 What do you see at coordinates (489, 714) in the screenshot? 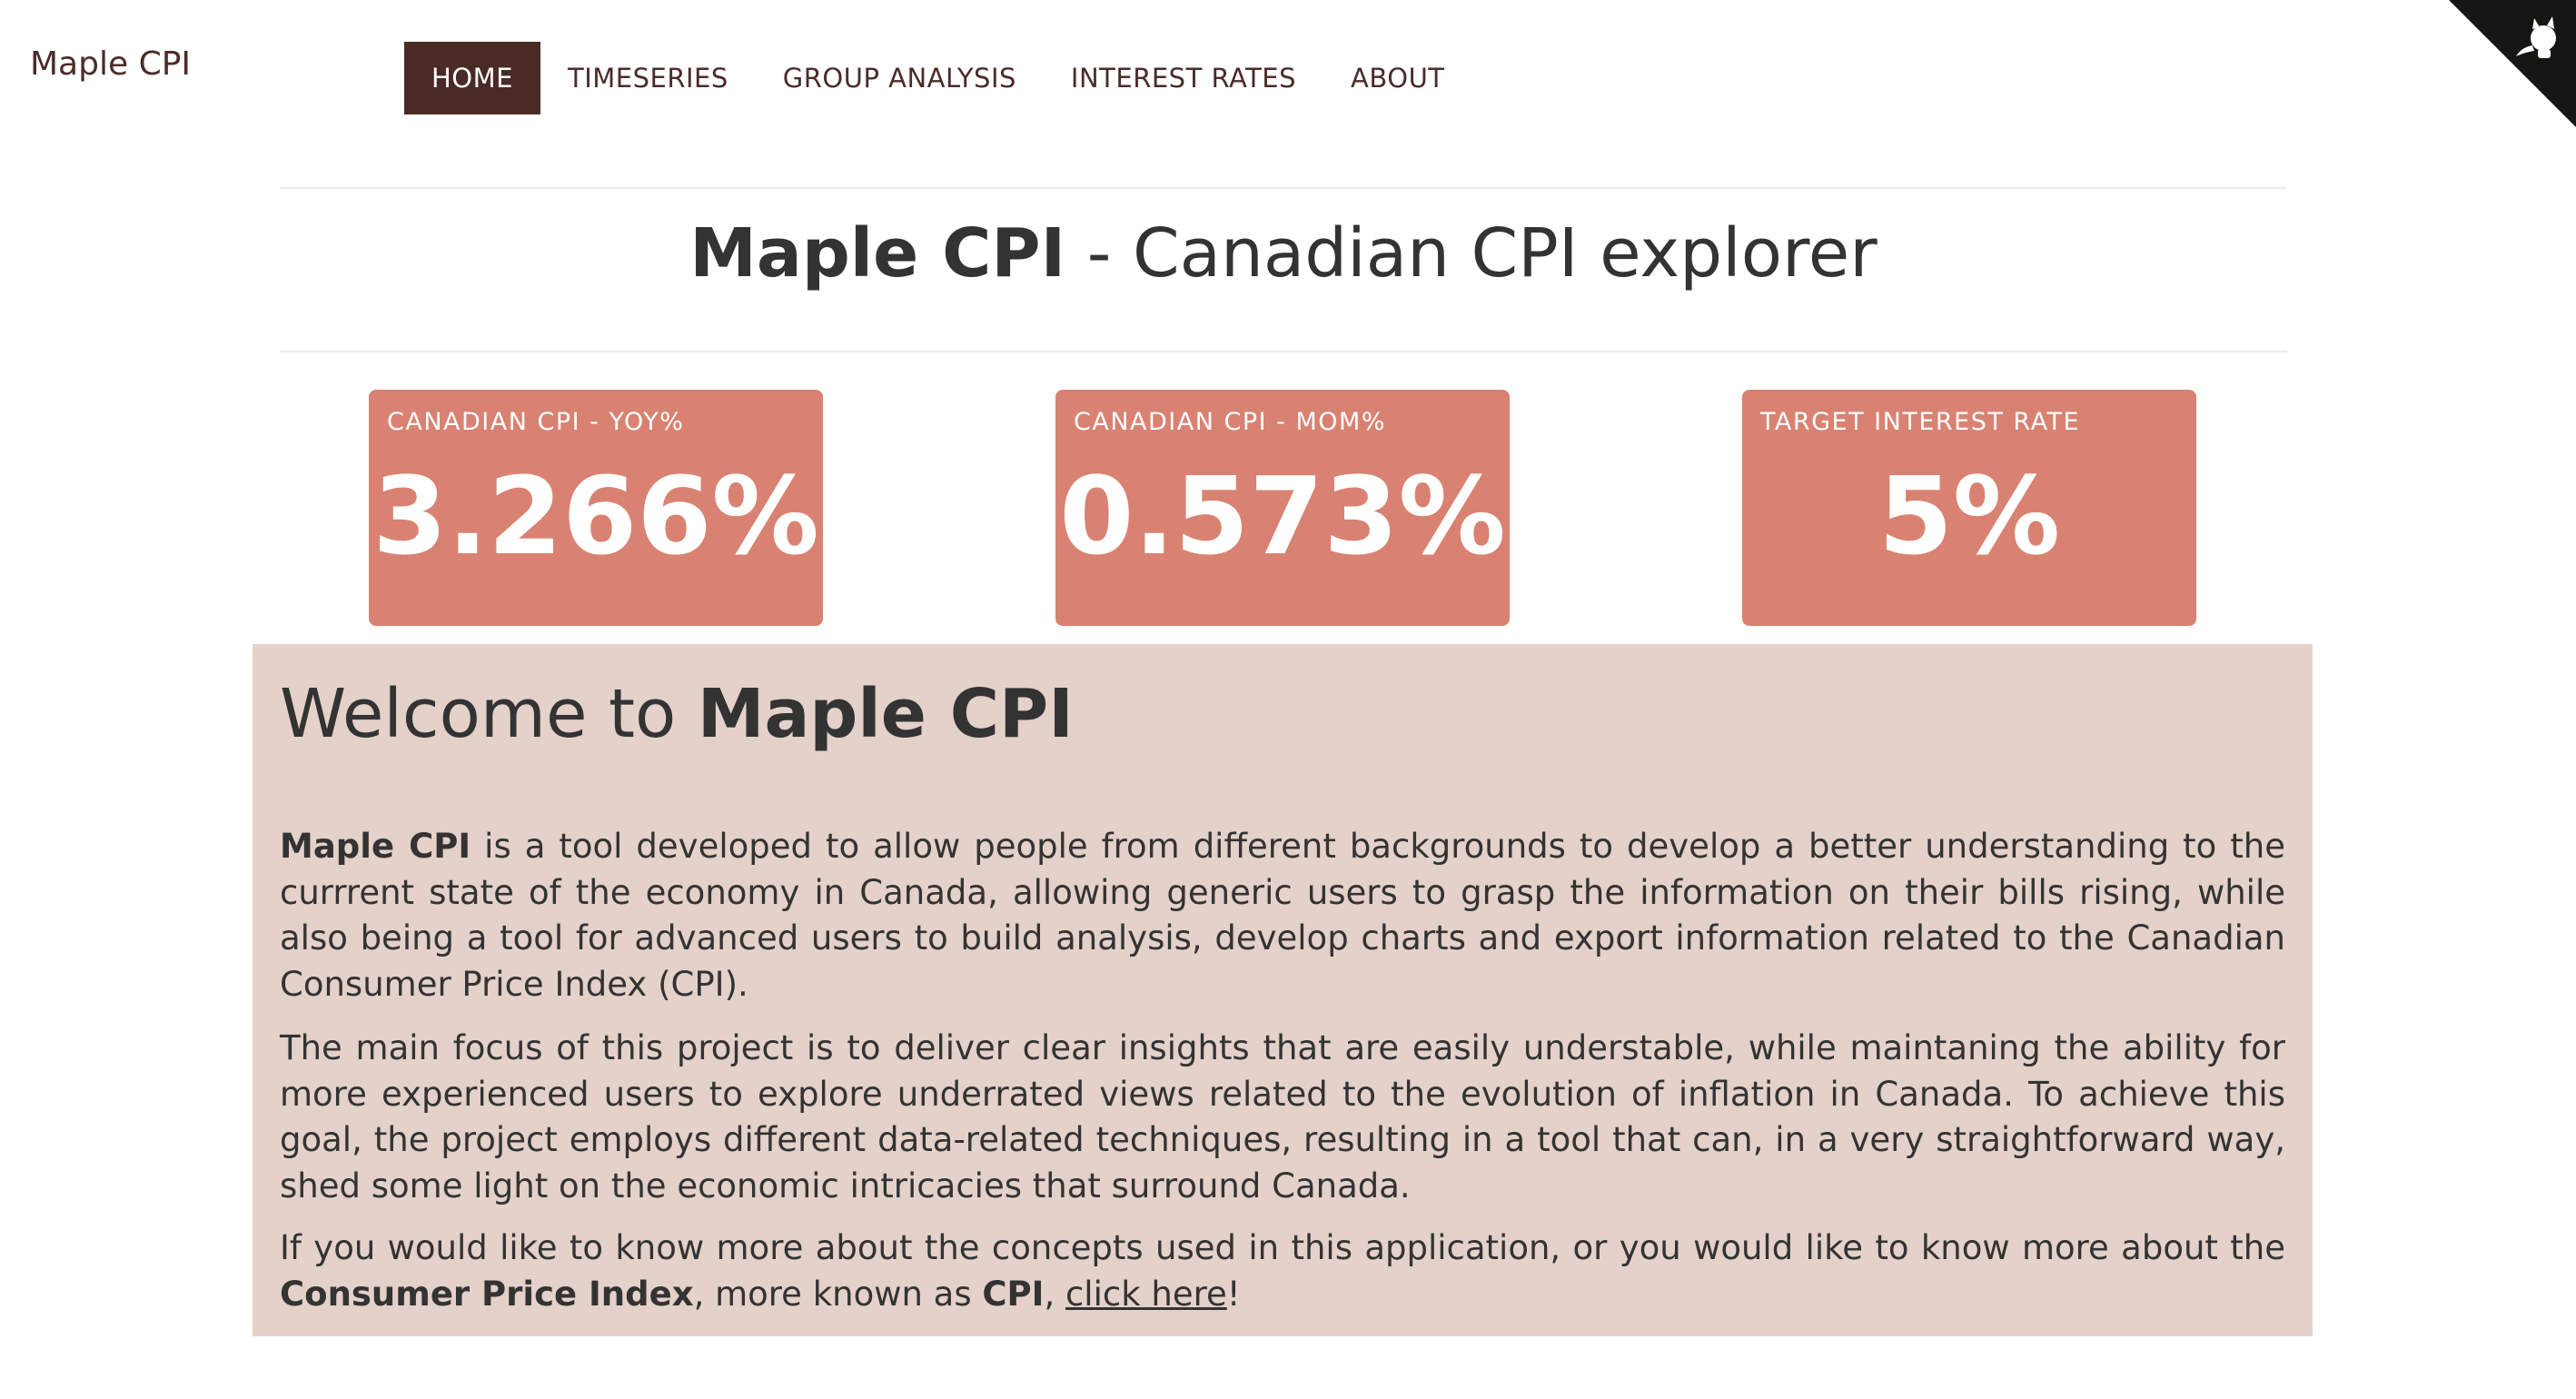
I see `welcome-title-prefix: Welcome to` at bounding box center [489, 714].